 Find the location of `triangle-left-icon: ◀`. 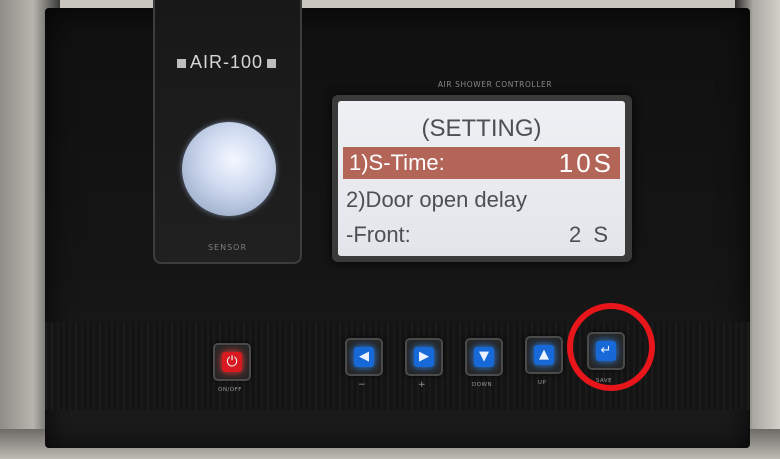

triangle-left-icon: ◀ is located at coordinates (364, 357).